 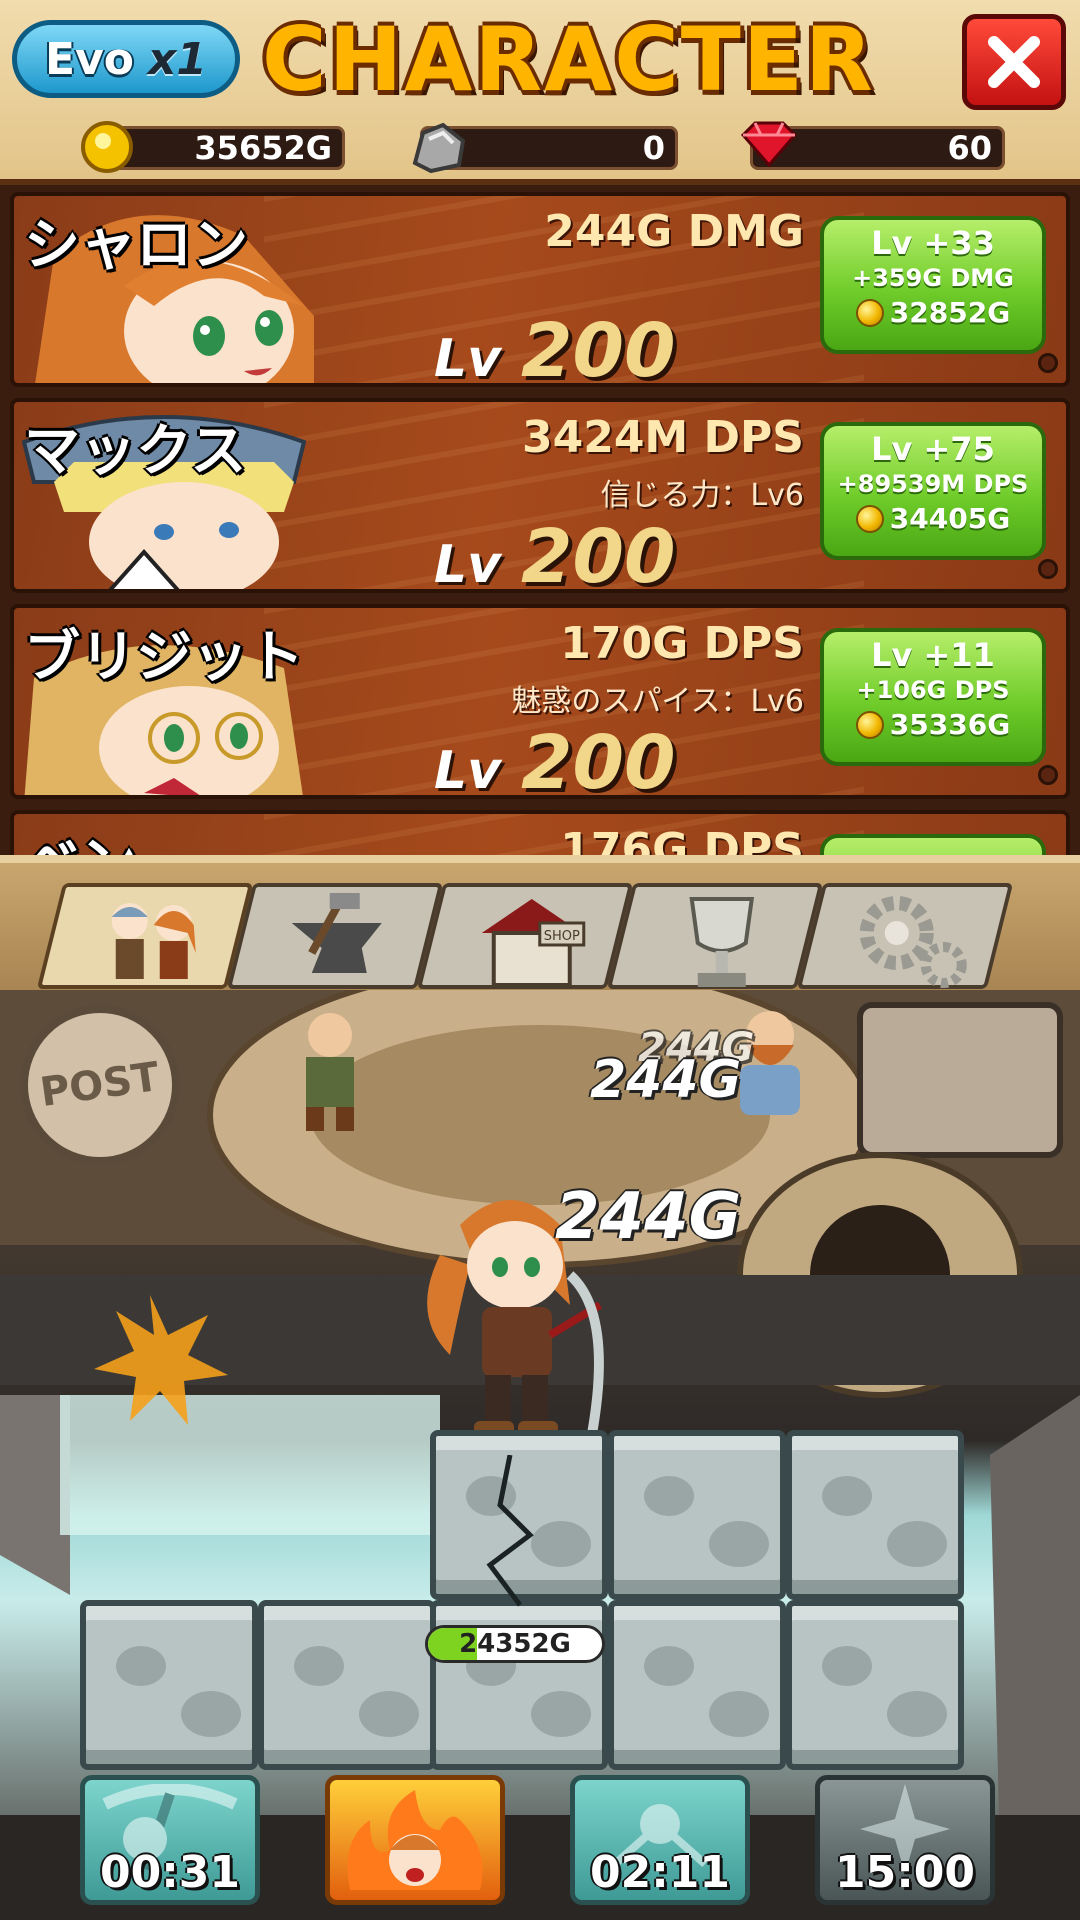 What do you see at coordinates (682, 643) in the screenshot?
I see `character-stat: 170G DPS` at bounding box center [682, 643].